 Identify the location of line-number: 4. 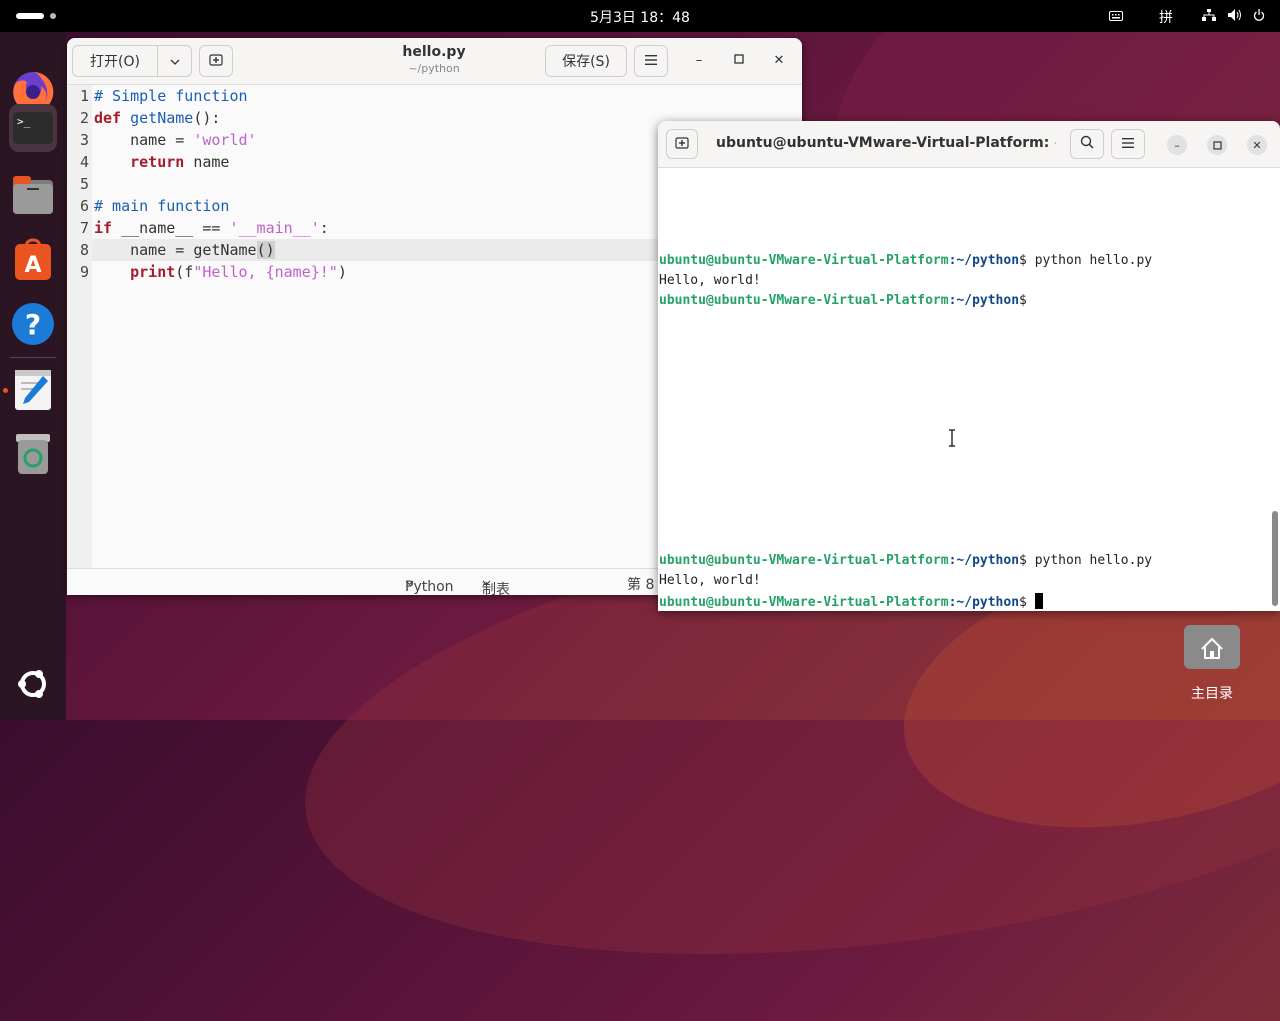
(84, 162).